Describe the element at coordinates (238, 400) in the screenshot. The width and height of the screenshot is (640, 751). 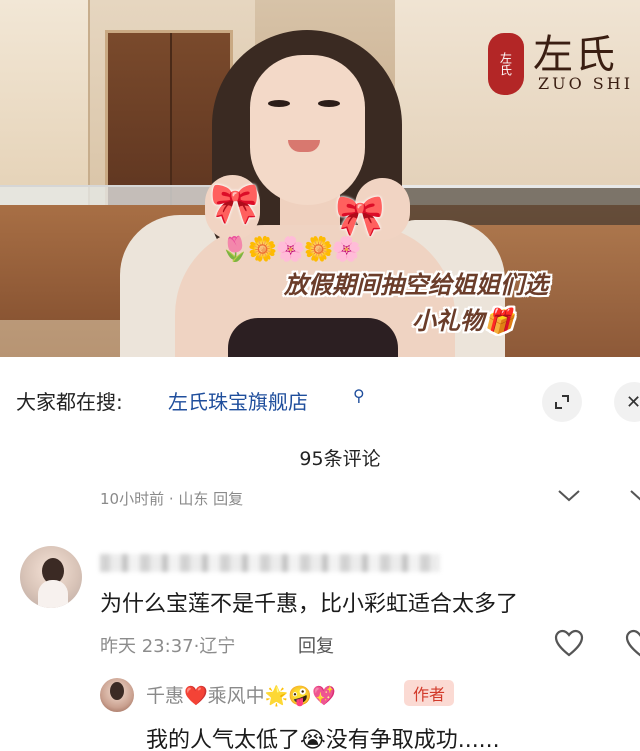
I see `search-suggestion-link: 左氏珠宝旗舰店` at that location.